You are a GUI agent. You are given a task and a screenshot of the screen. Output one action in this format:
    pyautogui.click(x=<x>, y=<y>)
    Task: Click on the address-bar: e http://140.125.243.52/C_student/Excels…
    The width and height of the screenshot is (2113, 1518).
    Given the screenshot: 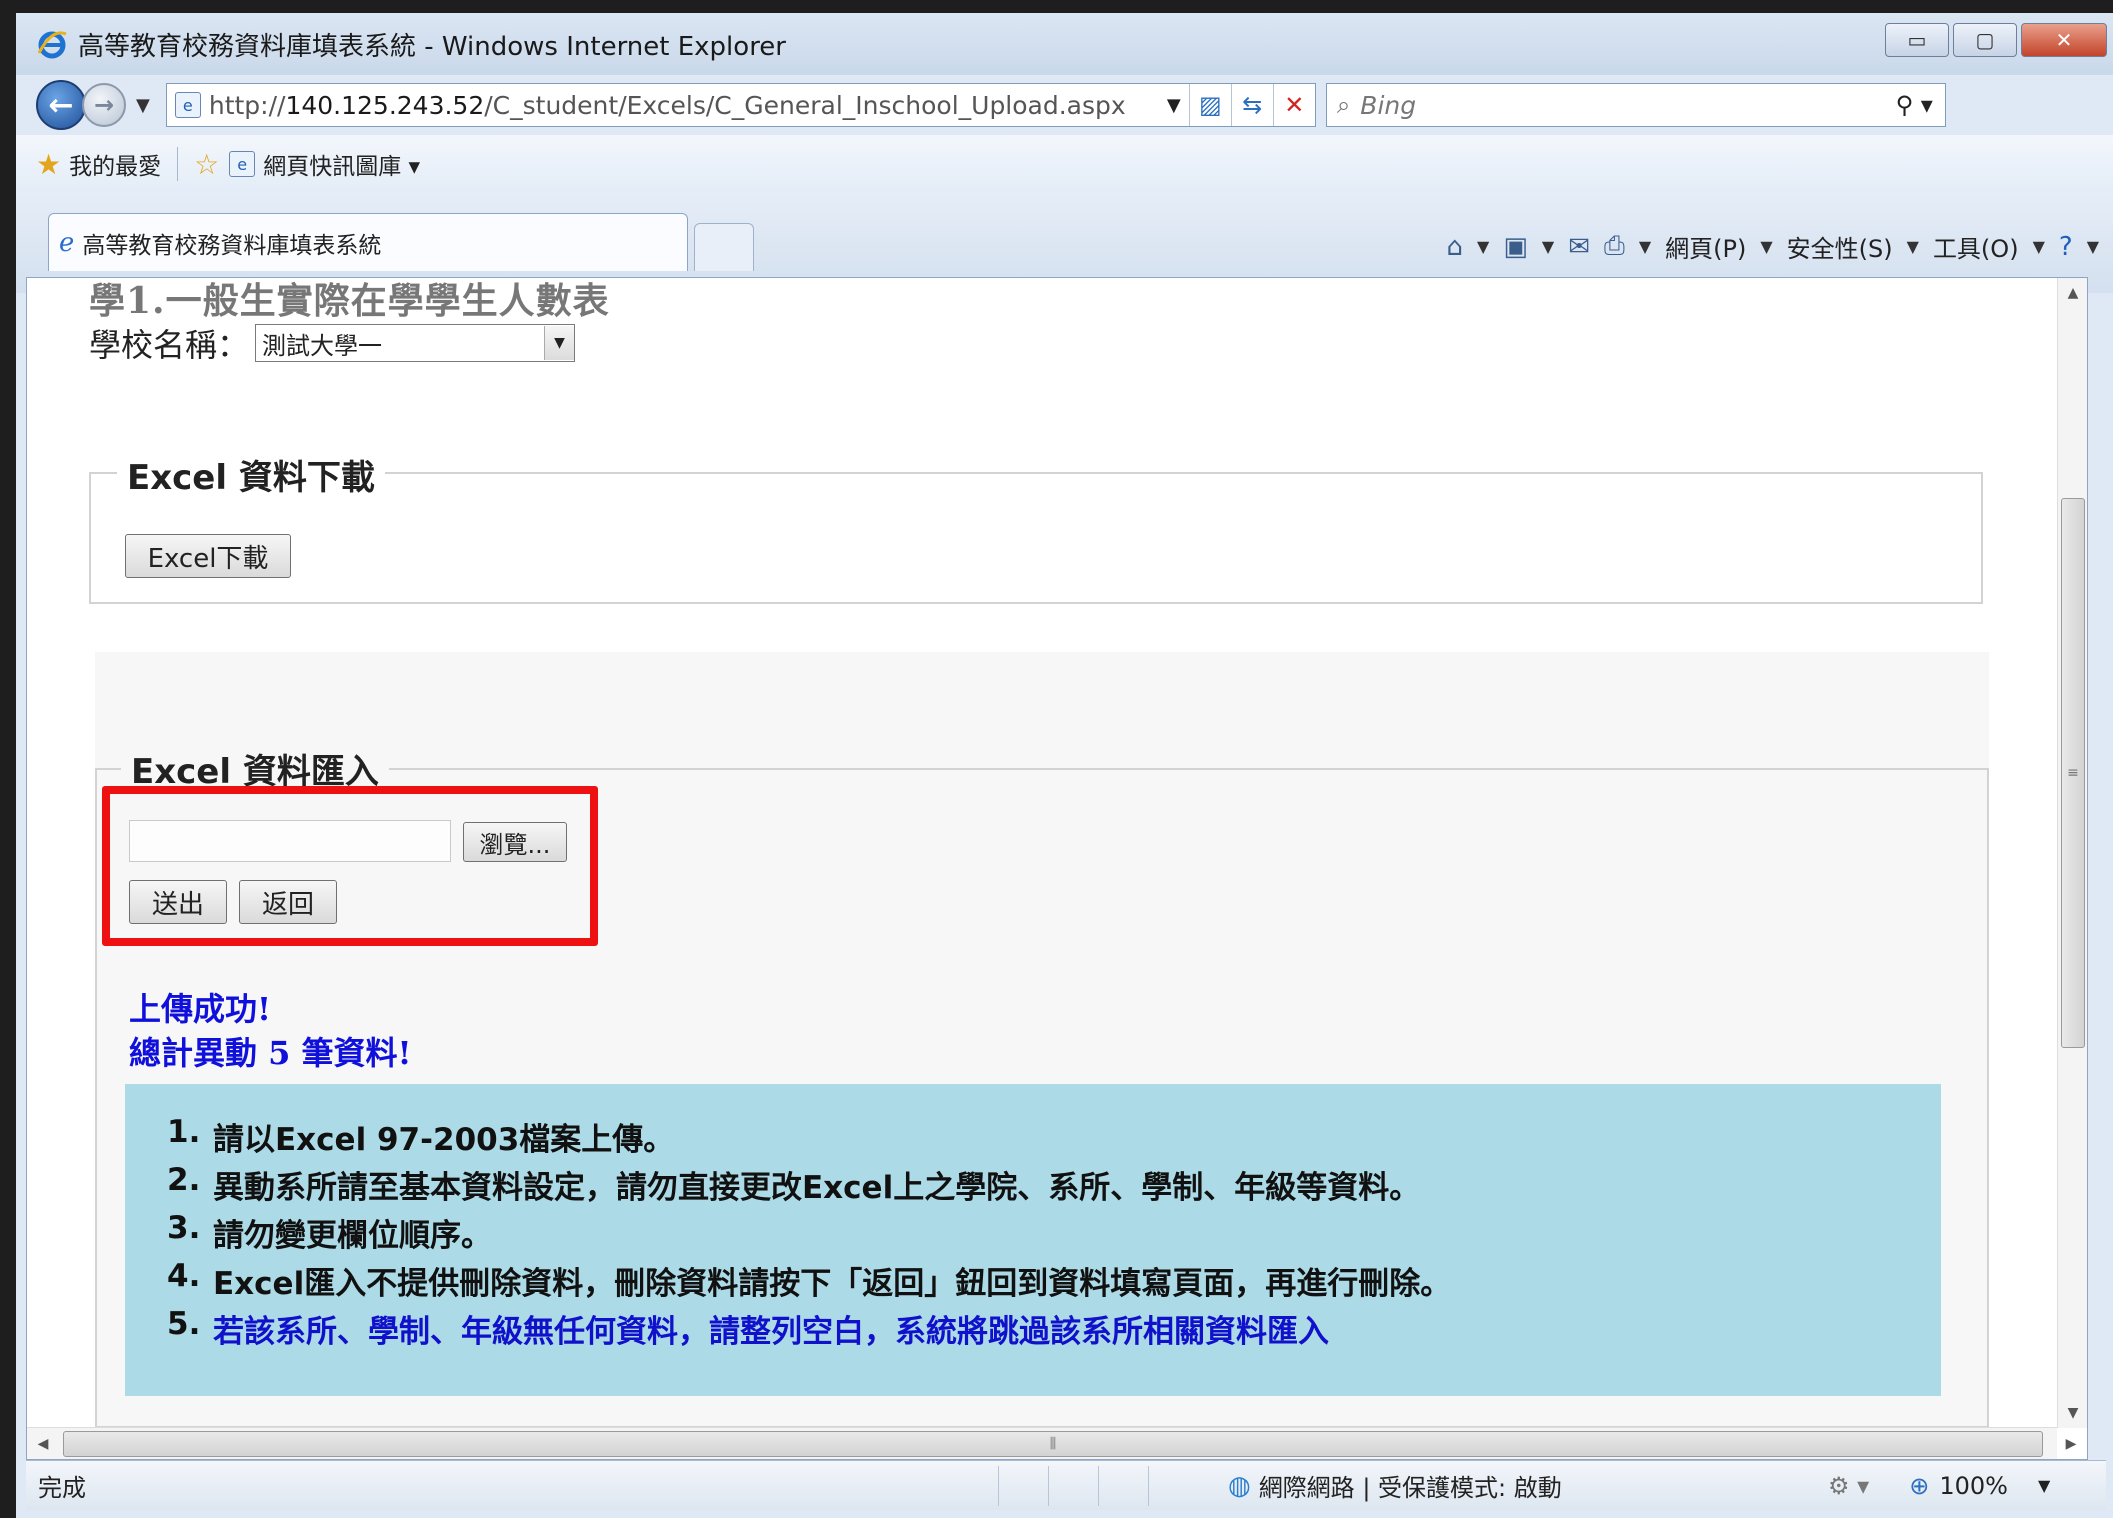 What is the action you would take?
    pyautogui.click(x=740, y=105)
    